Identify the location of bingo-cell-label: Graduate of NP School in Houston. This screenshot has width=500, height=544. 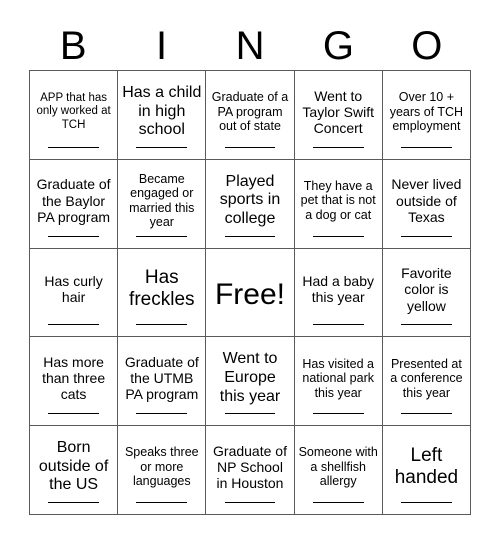
(250, 467).